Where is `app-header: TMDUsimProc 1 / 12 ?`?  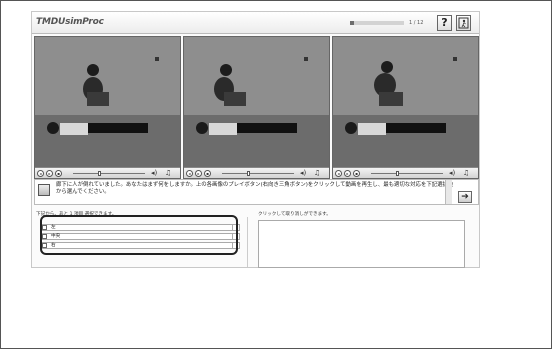
app-header: TMDUsimProc 1 / 12 ? is located at coordinates (255, 23).